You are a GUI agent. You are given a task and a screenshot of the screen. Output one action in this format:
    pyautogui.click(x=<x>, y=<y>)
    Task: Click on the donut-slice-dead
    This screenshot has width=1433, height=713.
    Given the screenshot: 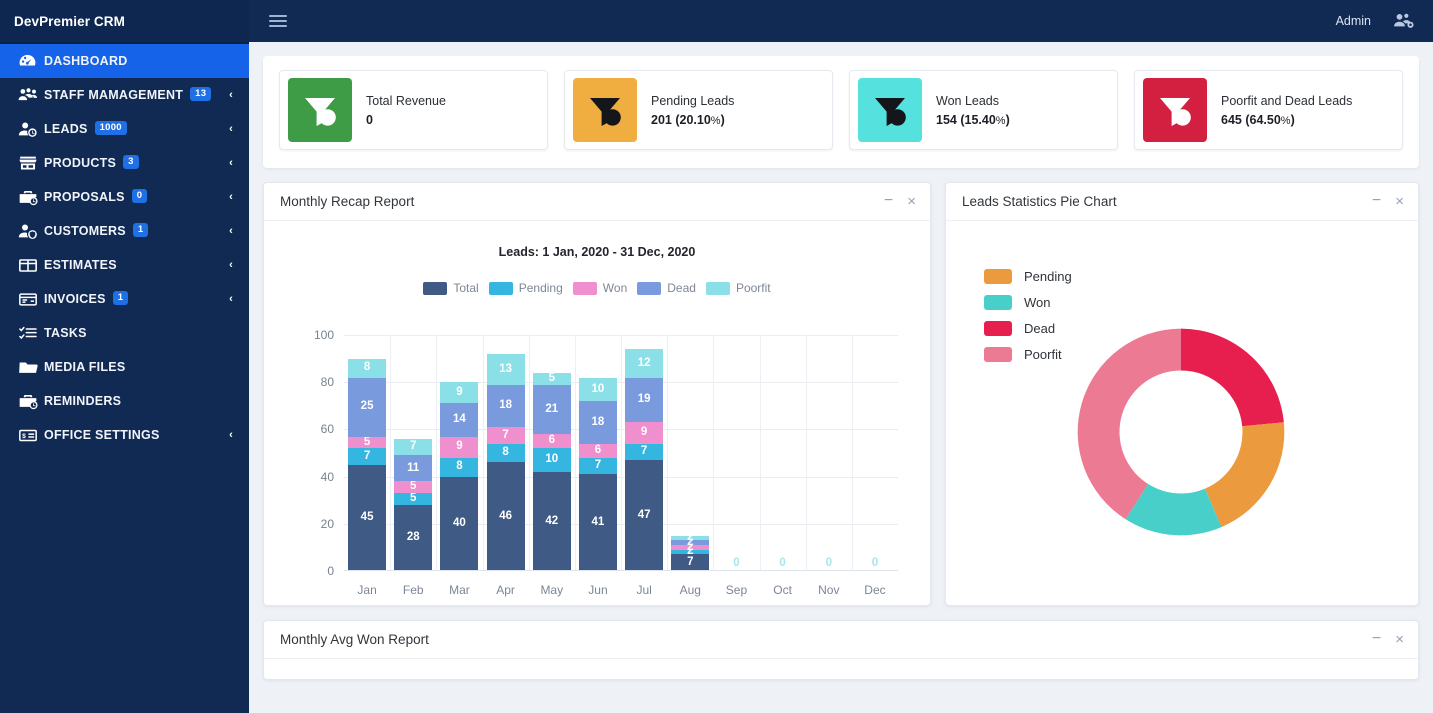 What is the action you would take?
    pyautogui.click(x=1232, y=377)
    